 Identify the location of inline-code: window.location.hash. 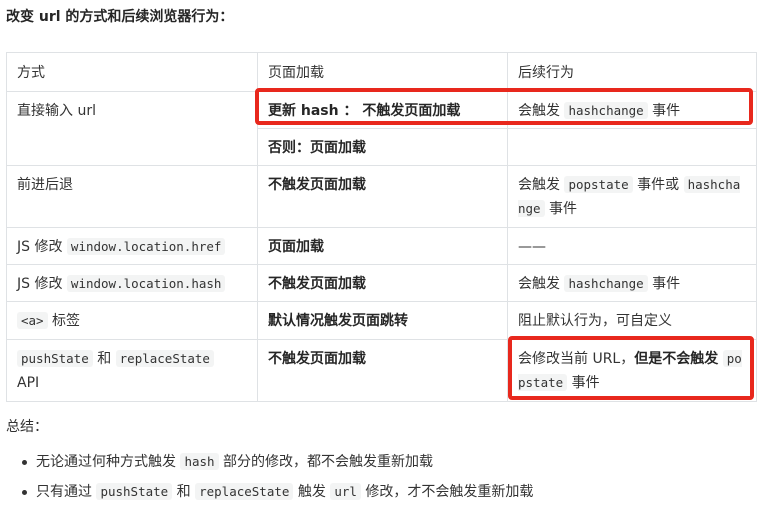
(146, 283).